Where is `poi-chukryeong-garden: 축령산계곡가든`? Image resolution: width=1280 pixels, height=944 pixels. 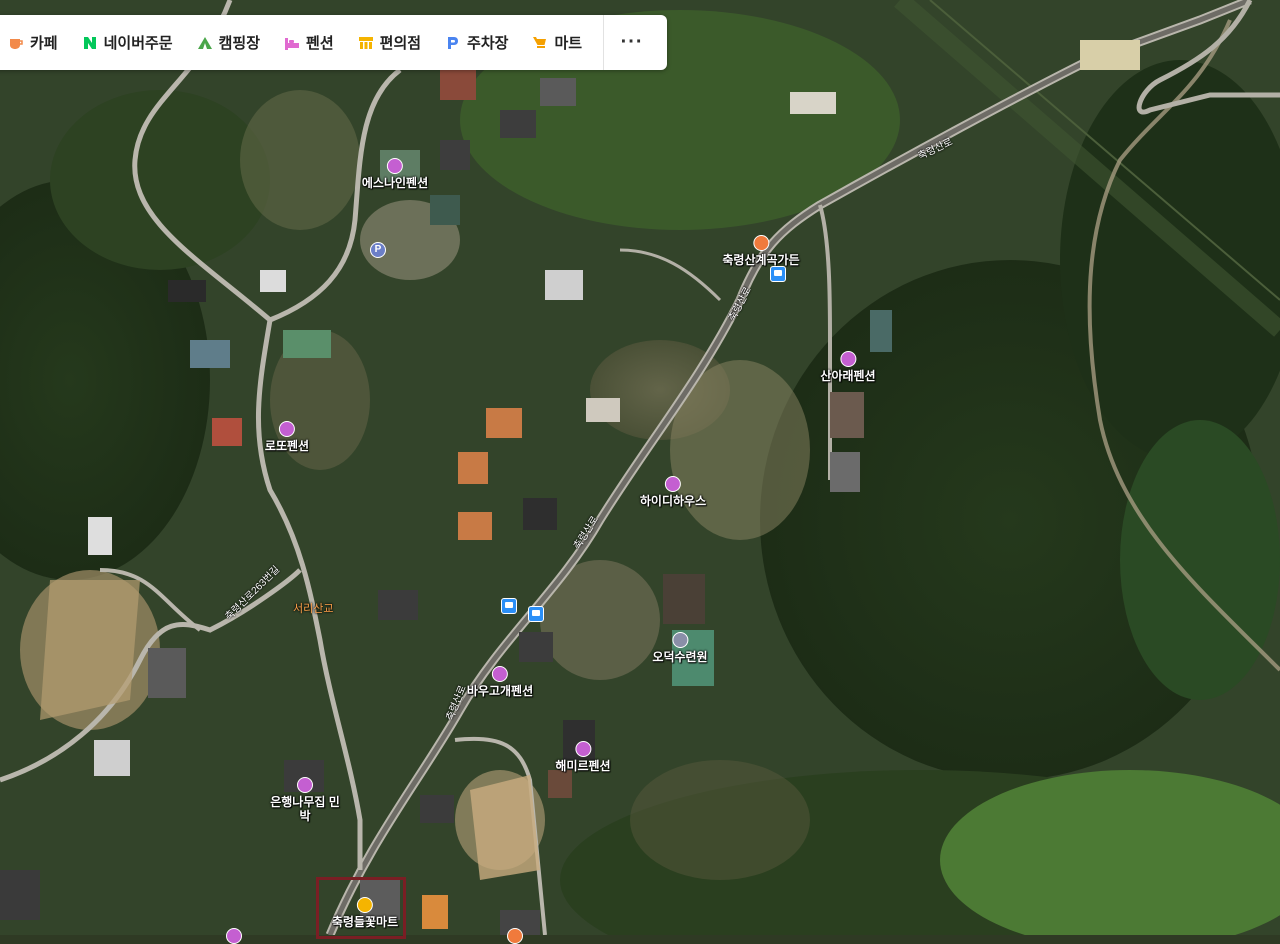
poi-chukryeong-garden: 축령산계곡가든 is located at coordinates (761, 251).